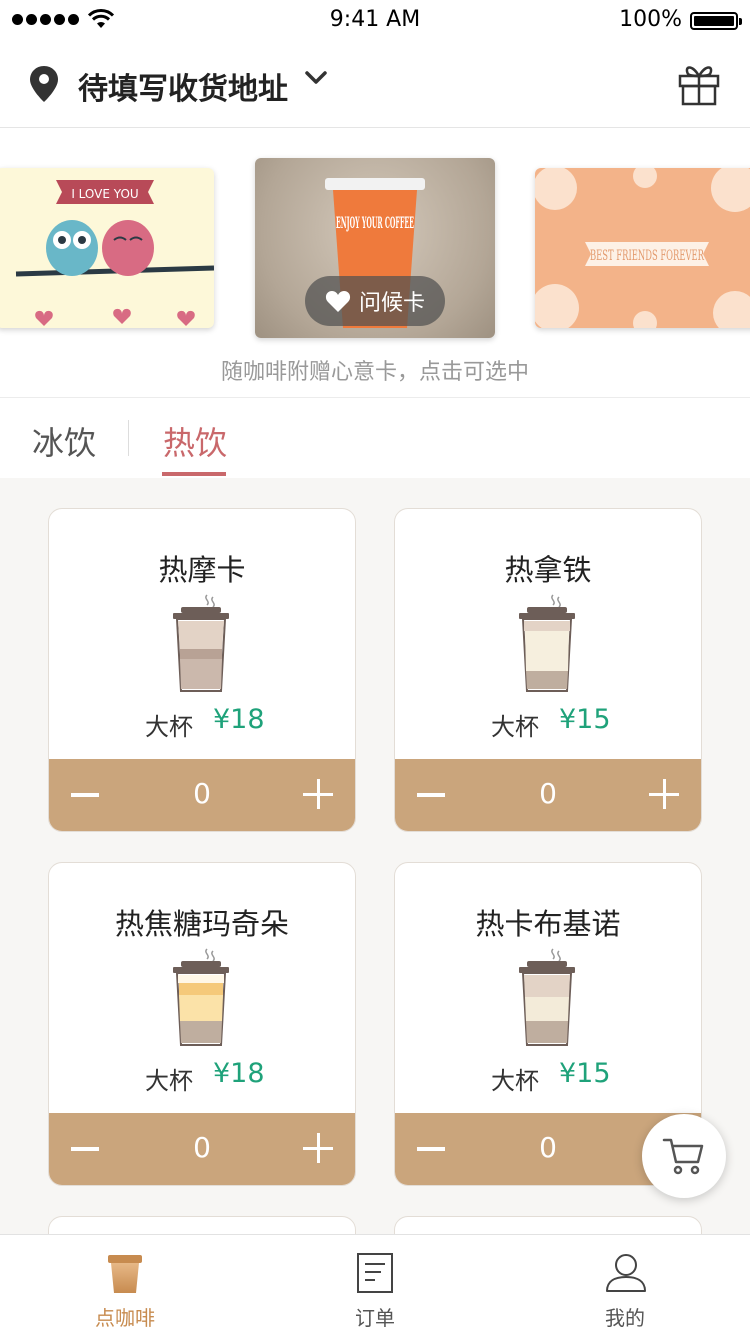 The width and height of the screenshot is (750, 1334). I want to click on product-name: 热焦糖玛奇朵, so click(201, 924).